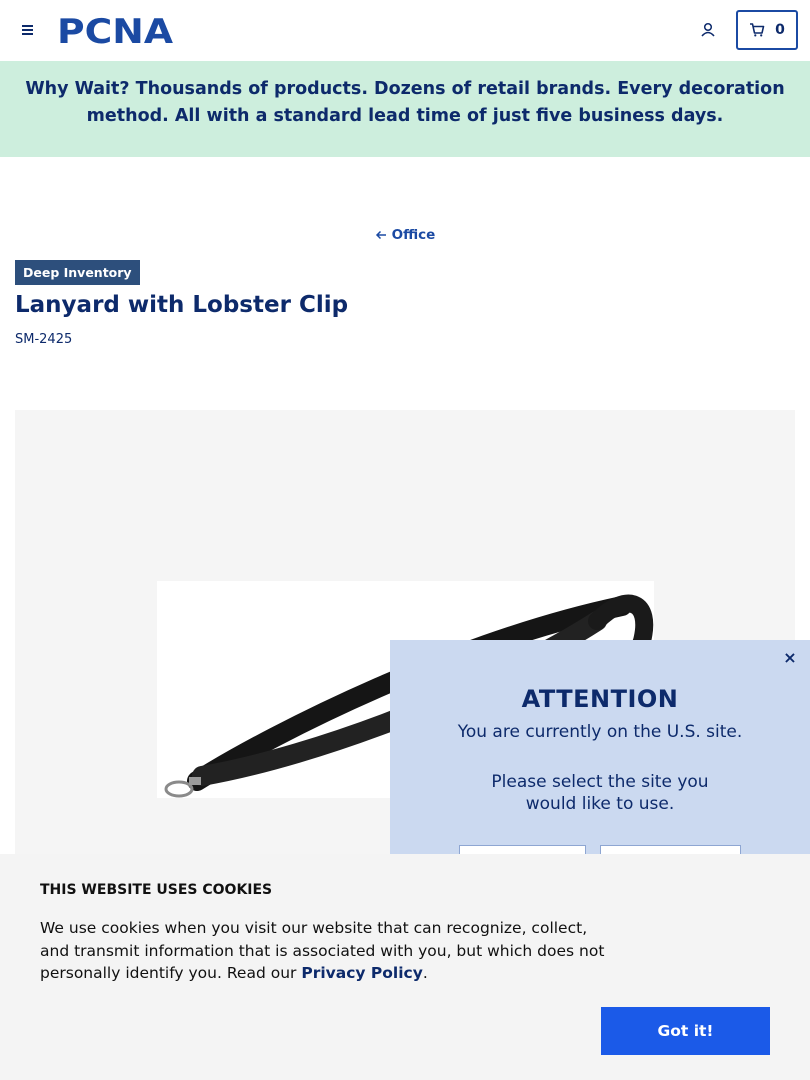 This screenshot has width=810, height=1080. Describe the element at coordinates (380, 235) in the screenshot. I see `arrow-left-icon` at that location.